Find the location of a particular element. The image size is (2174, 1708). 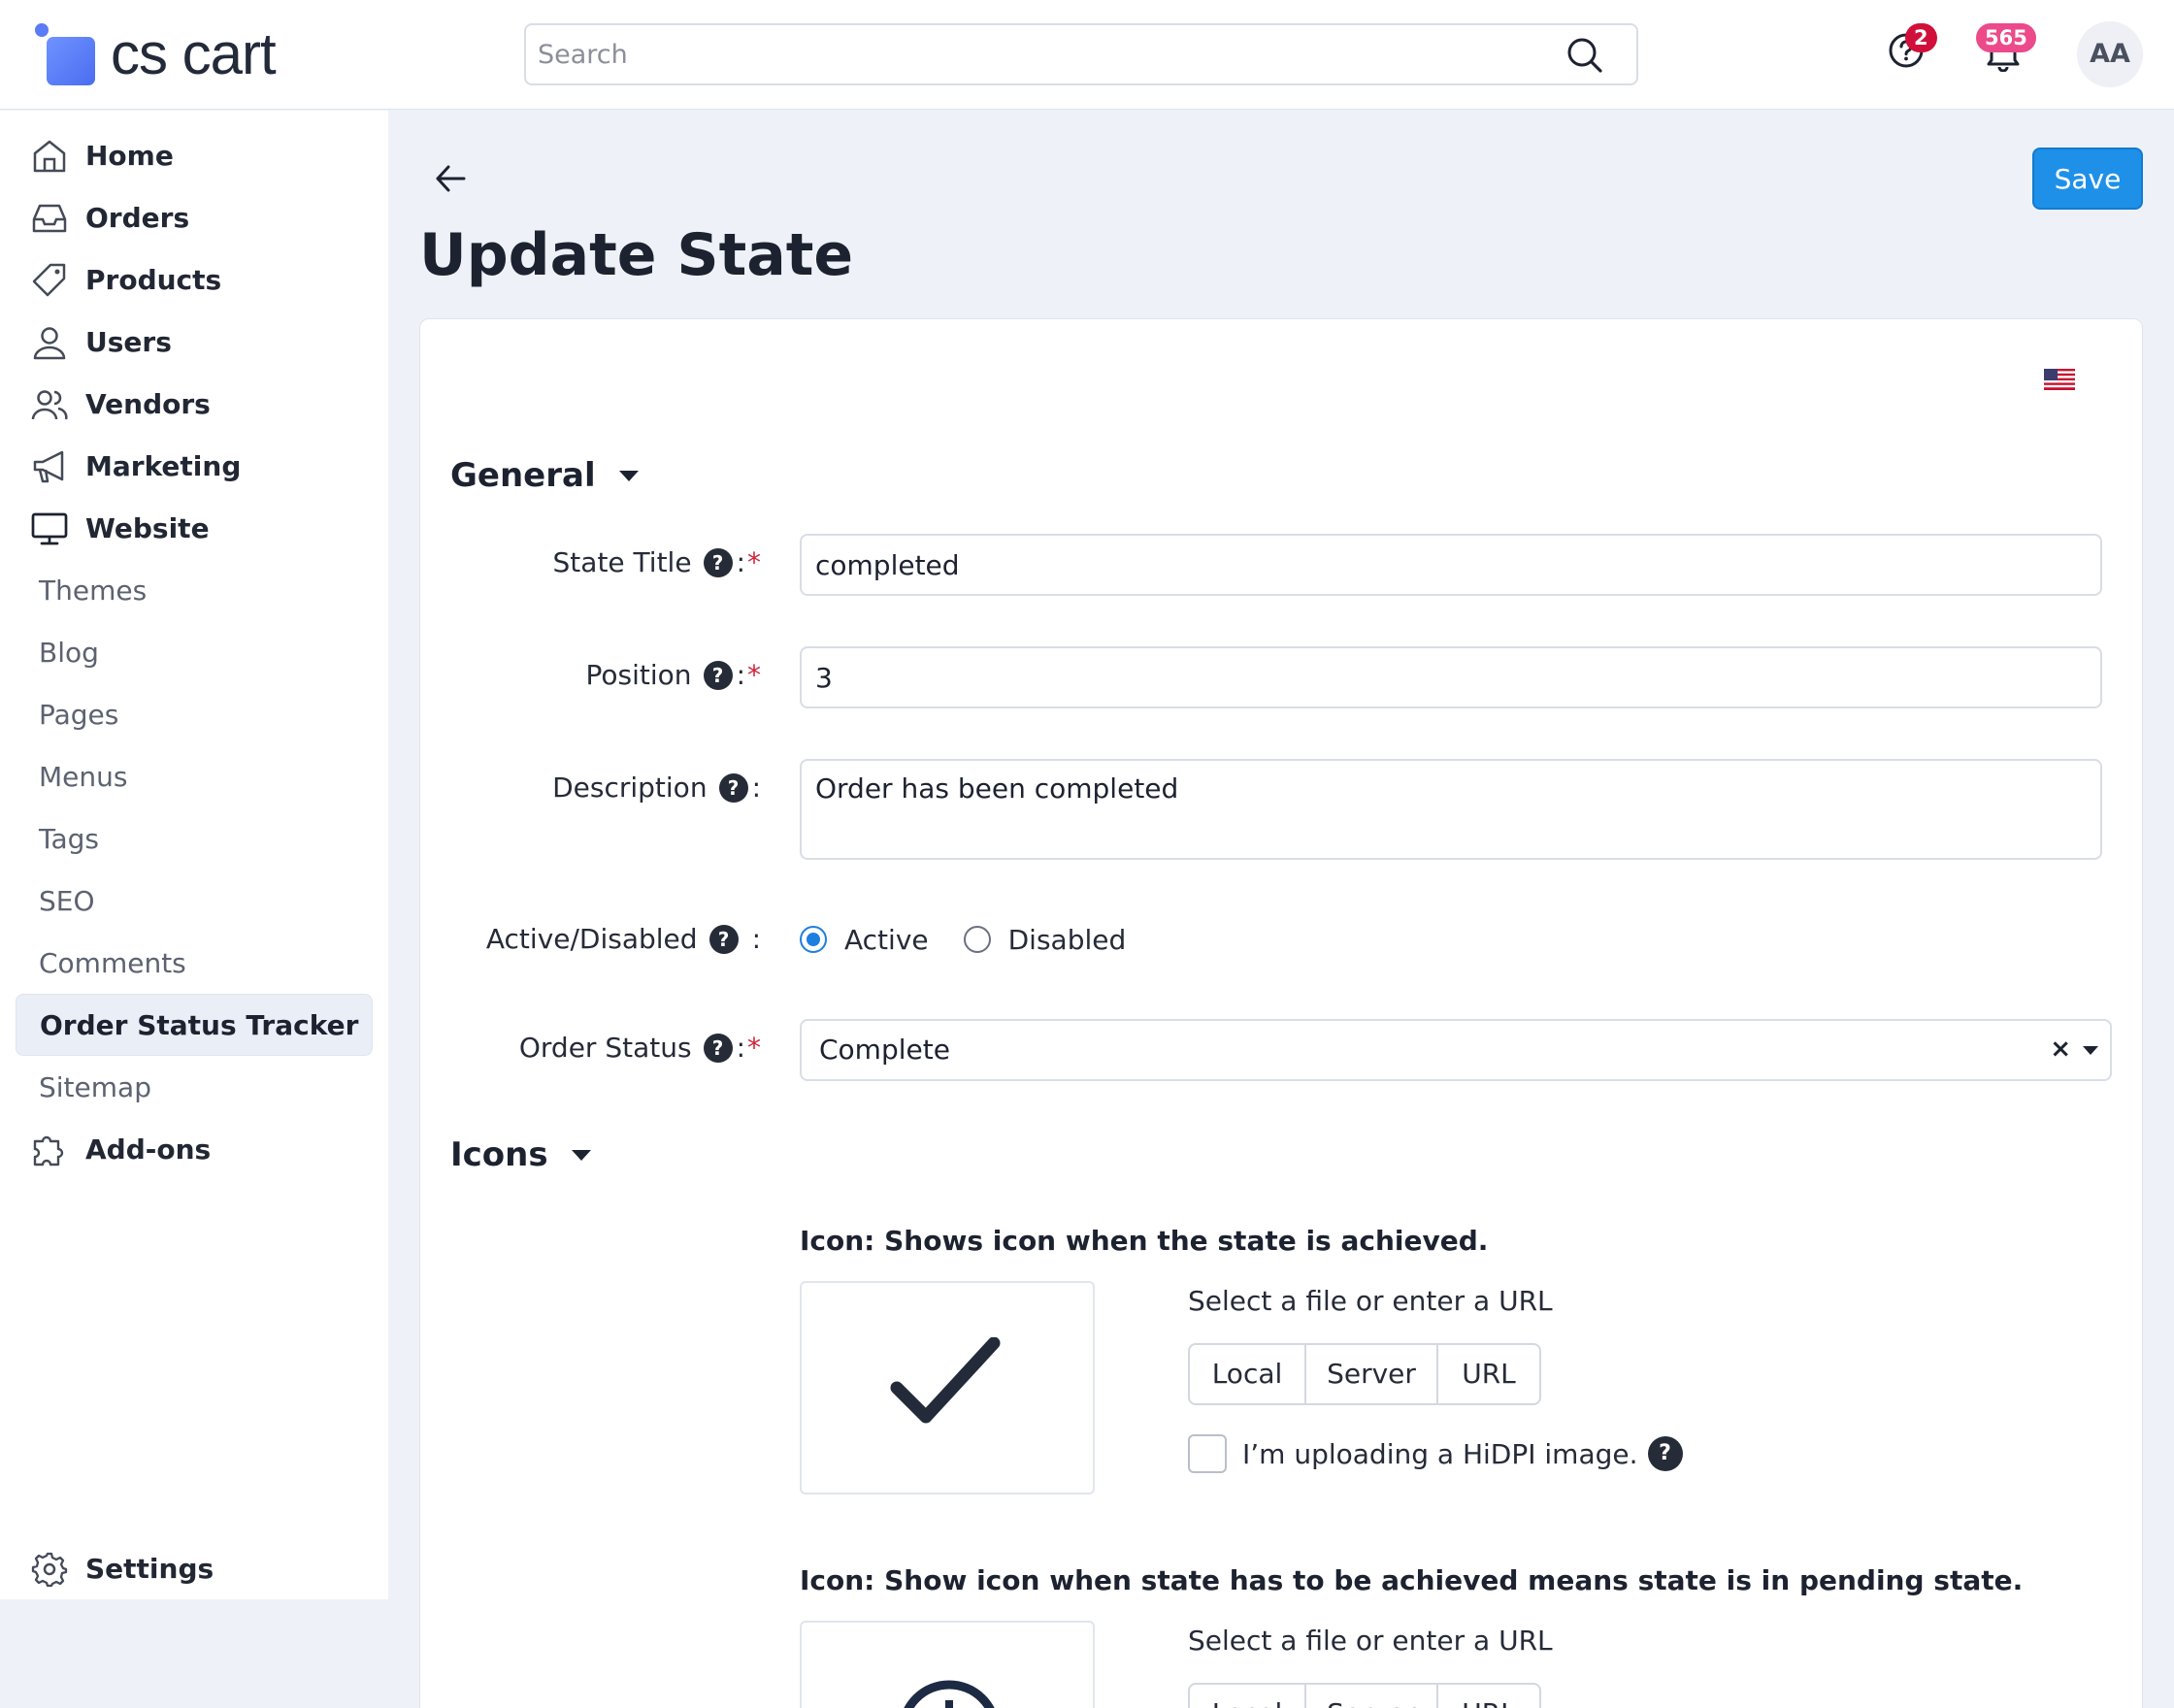

description-label-text: Description is located at coordinates (630, 788).